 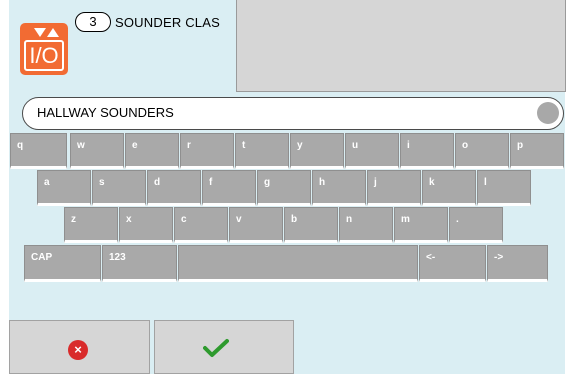 I want to click on key-label: b, so click(x=294, y=219).